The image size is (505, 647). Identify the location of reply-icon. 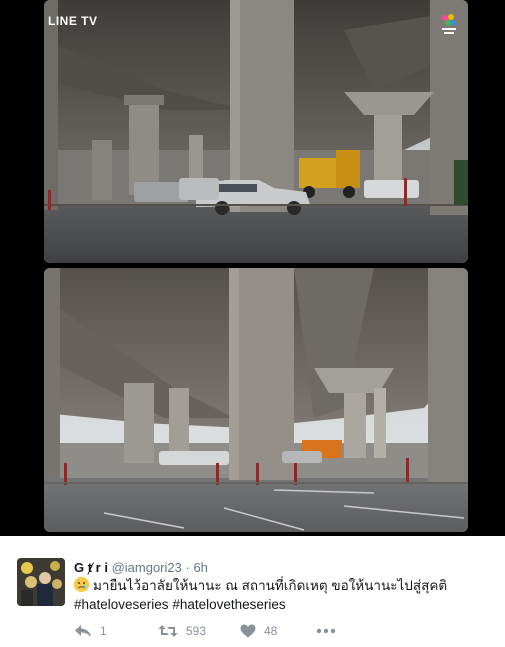
(83, 631).